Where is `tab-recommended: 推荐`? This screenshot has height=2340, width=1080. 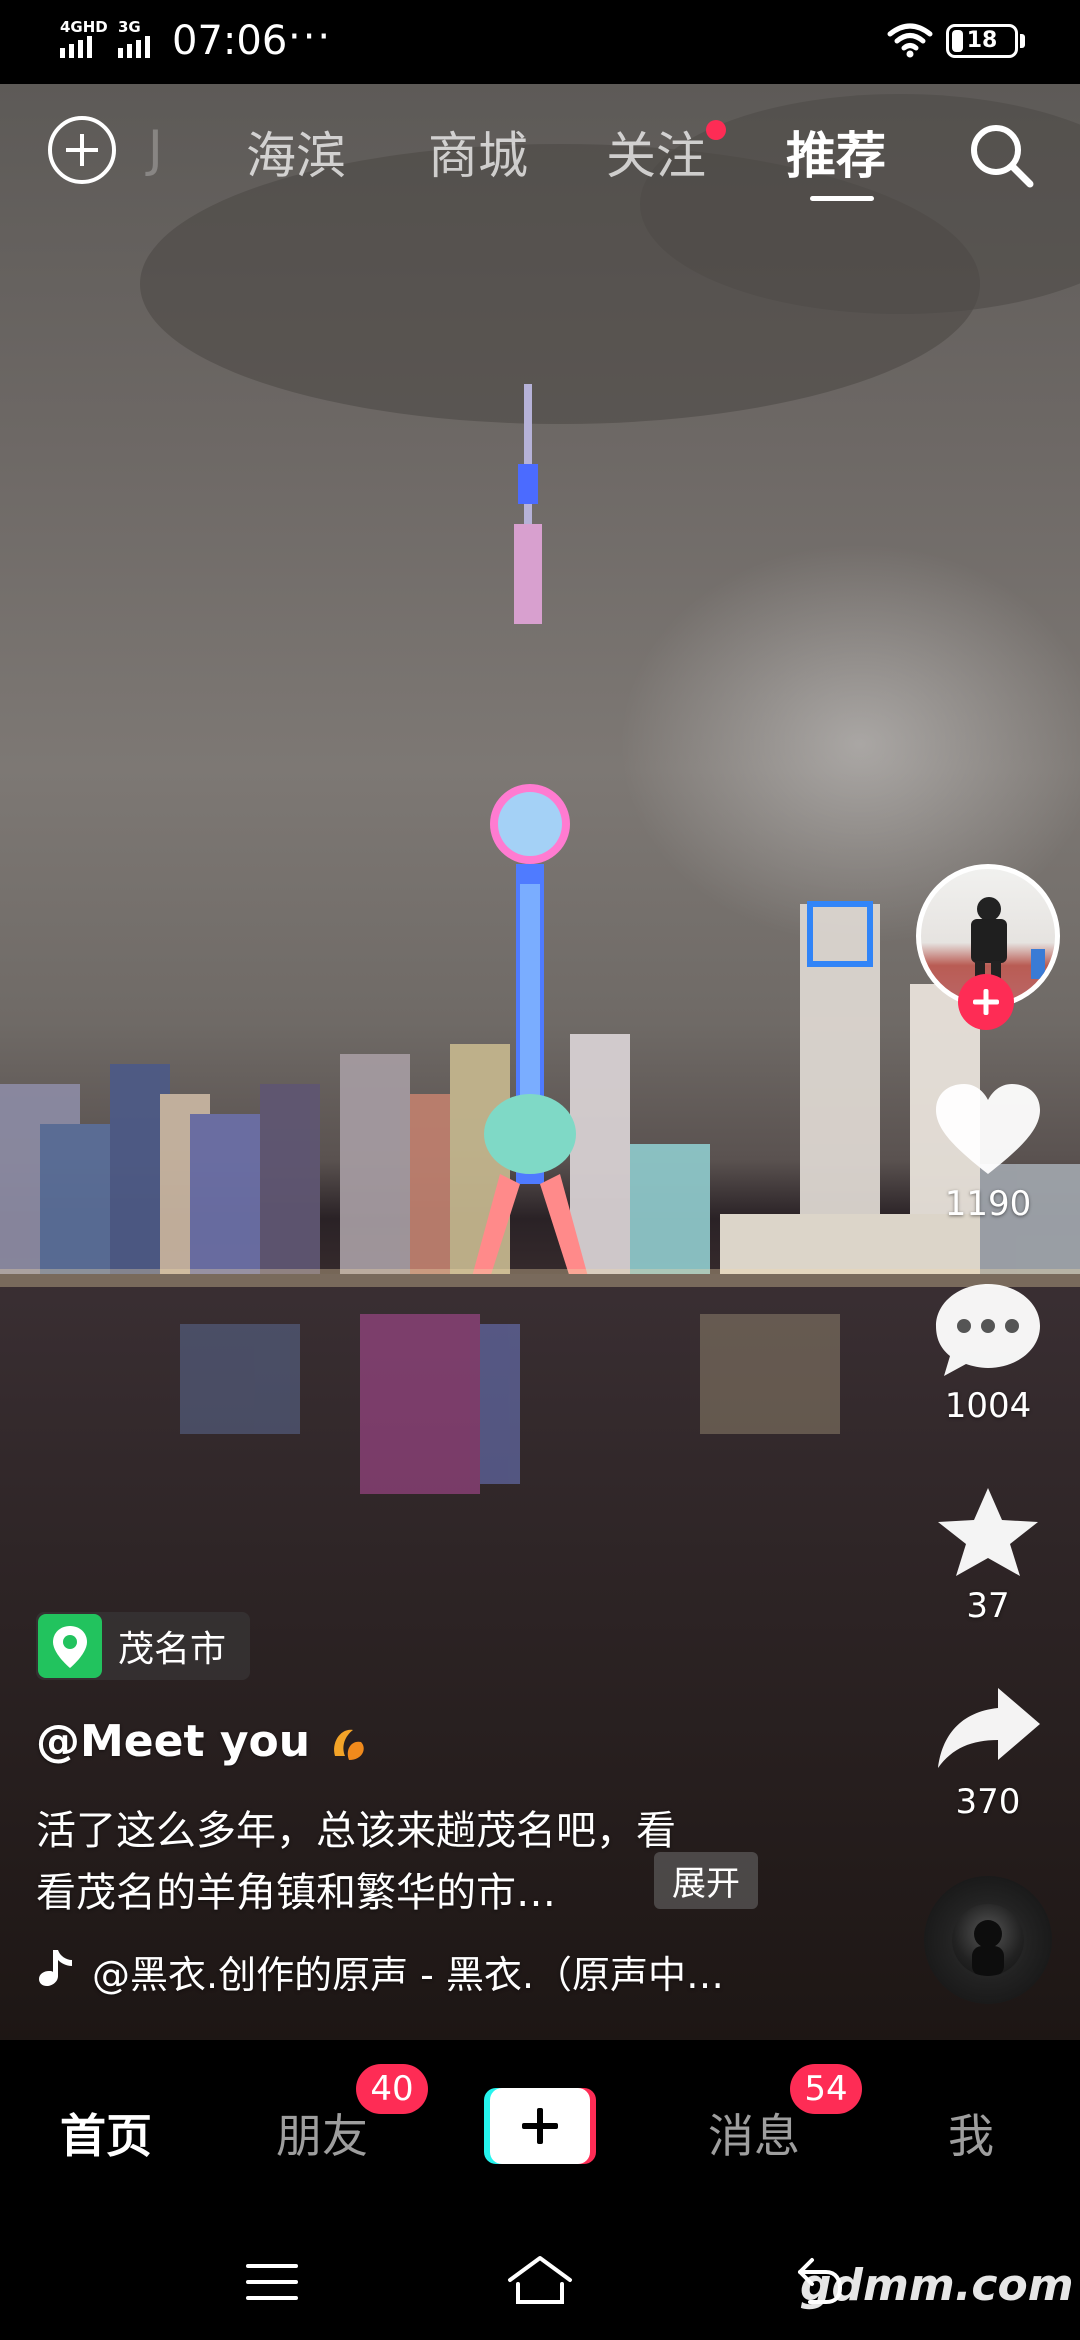
tab-recommended: 推荐 is located at coordinates (836, 152).